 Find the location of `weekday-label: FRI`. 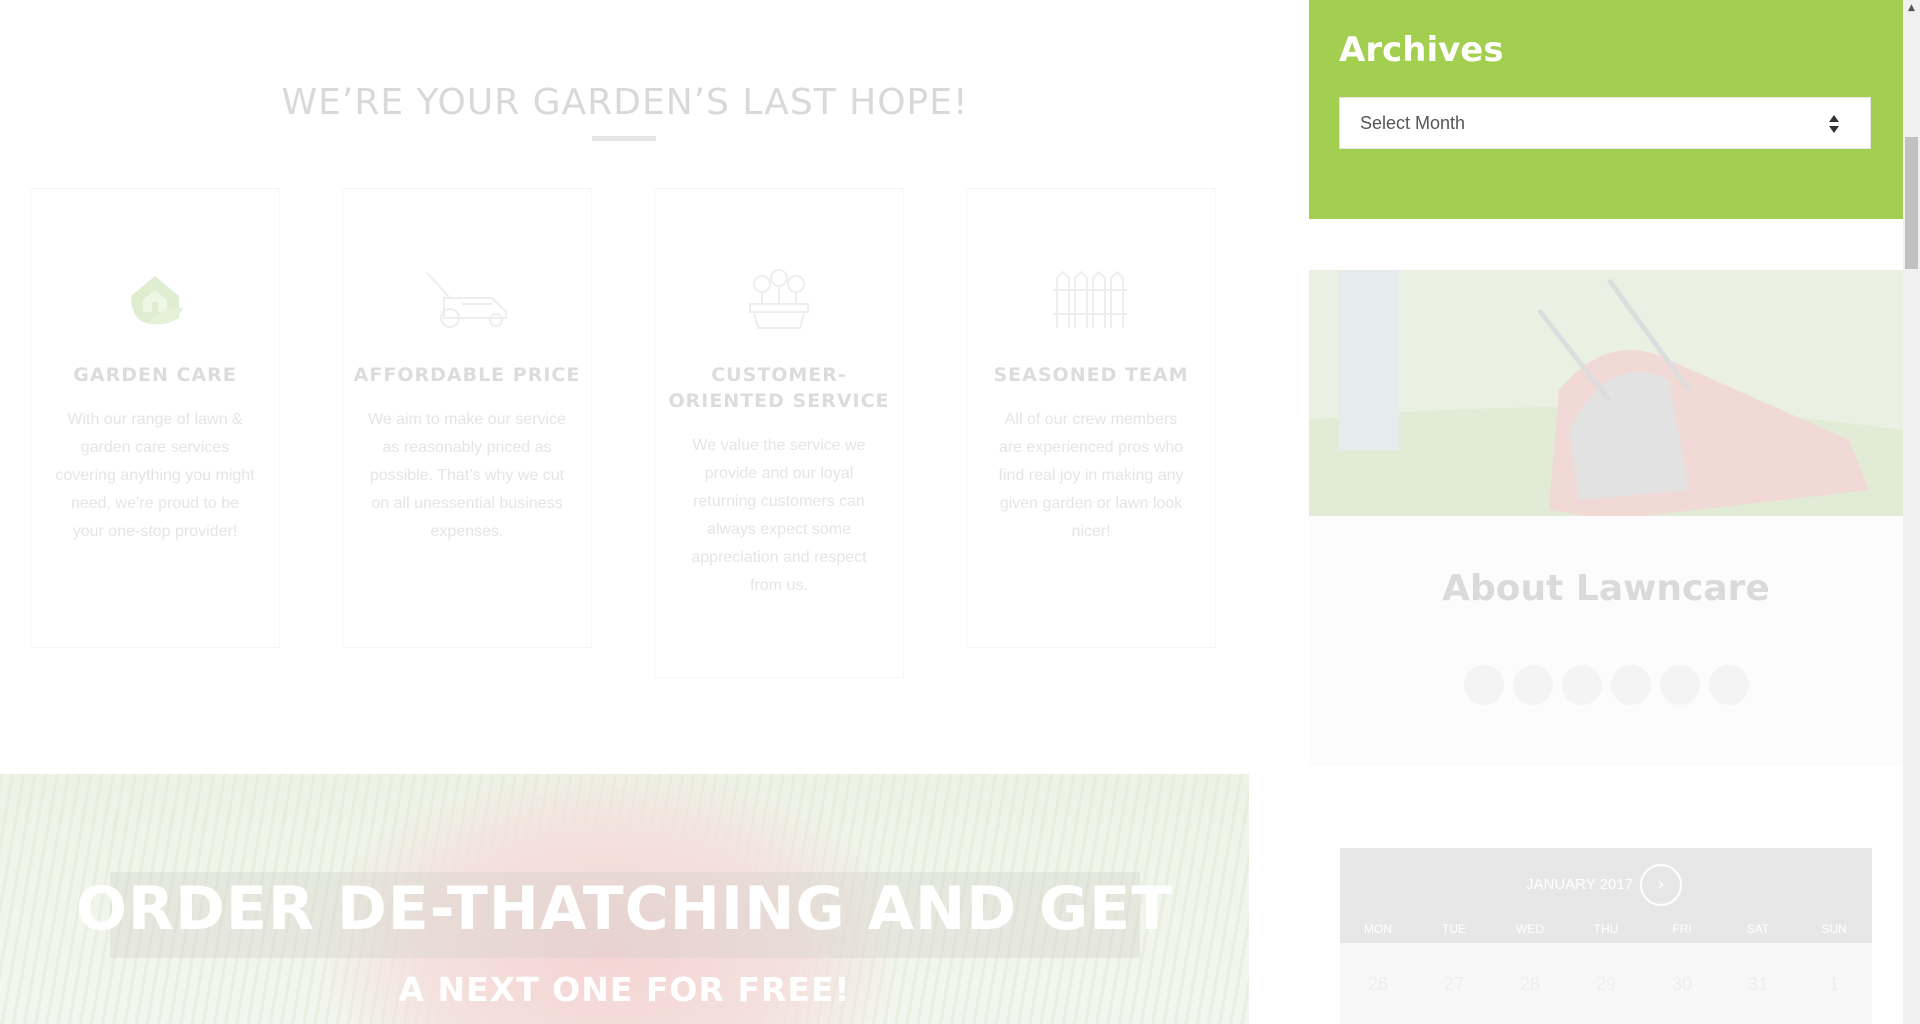

weekday-label: FRI is located at coordinates (1682, 929).